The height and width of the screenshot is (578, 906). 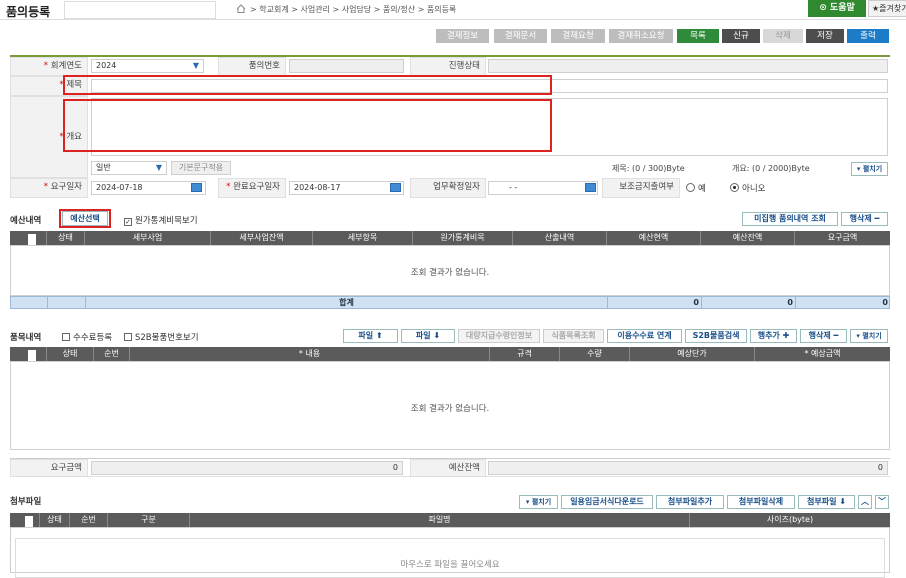 What do you see at coordinates (655, 303) in the screenshot?
I see `total-budget-current: 0` at bounding box center [655, 303].